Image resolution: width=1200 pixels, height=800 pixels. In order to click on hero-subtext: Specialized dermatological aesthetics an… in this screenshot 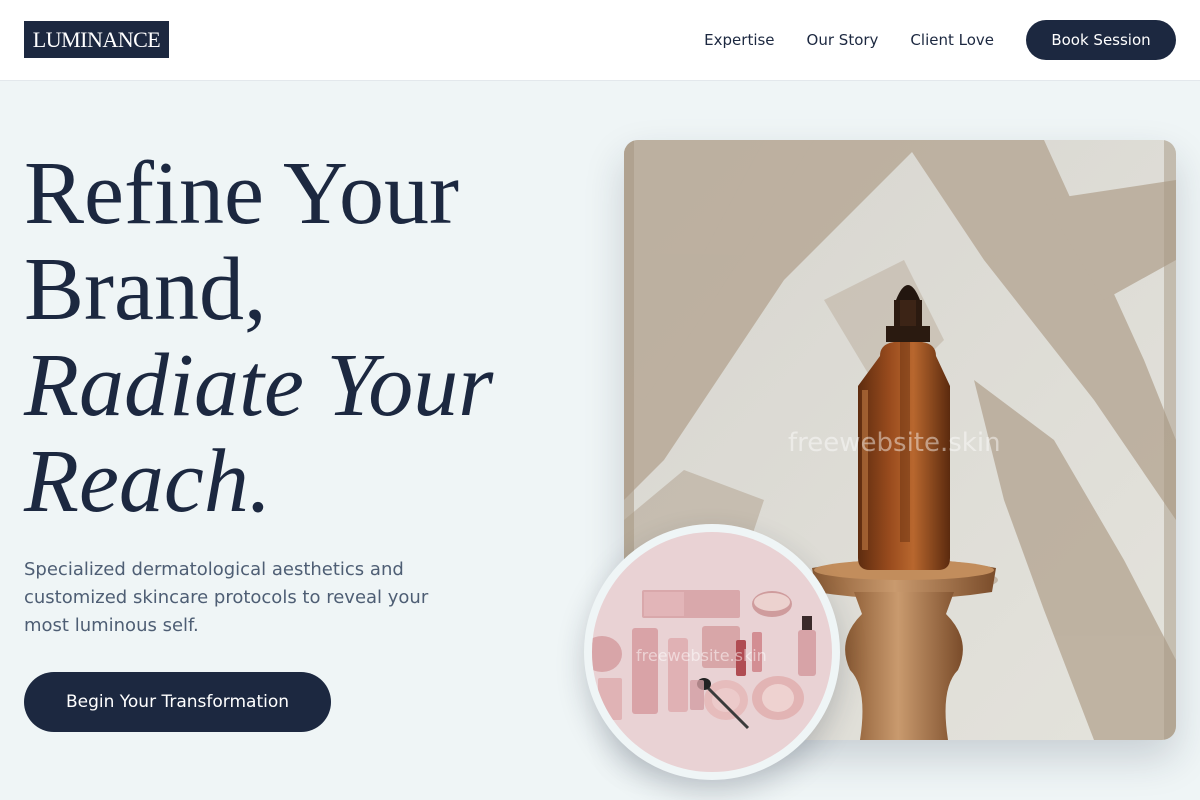, I will do `click(226, 597)`.